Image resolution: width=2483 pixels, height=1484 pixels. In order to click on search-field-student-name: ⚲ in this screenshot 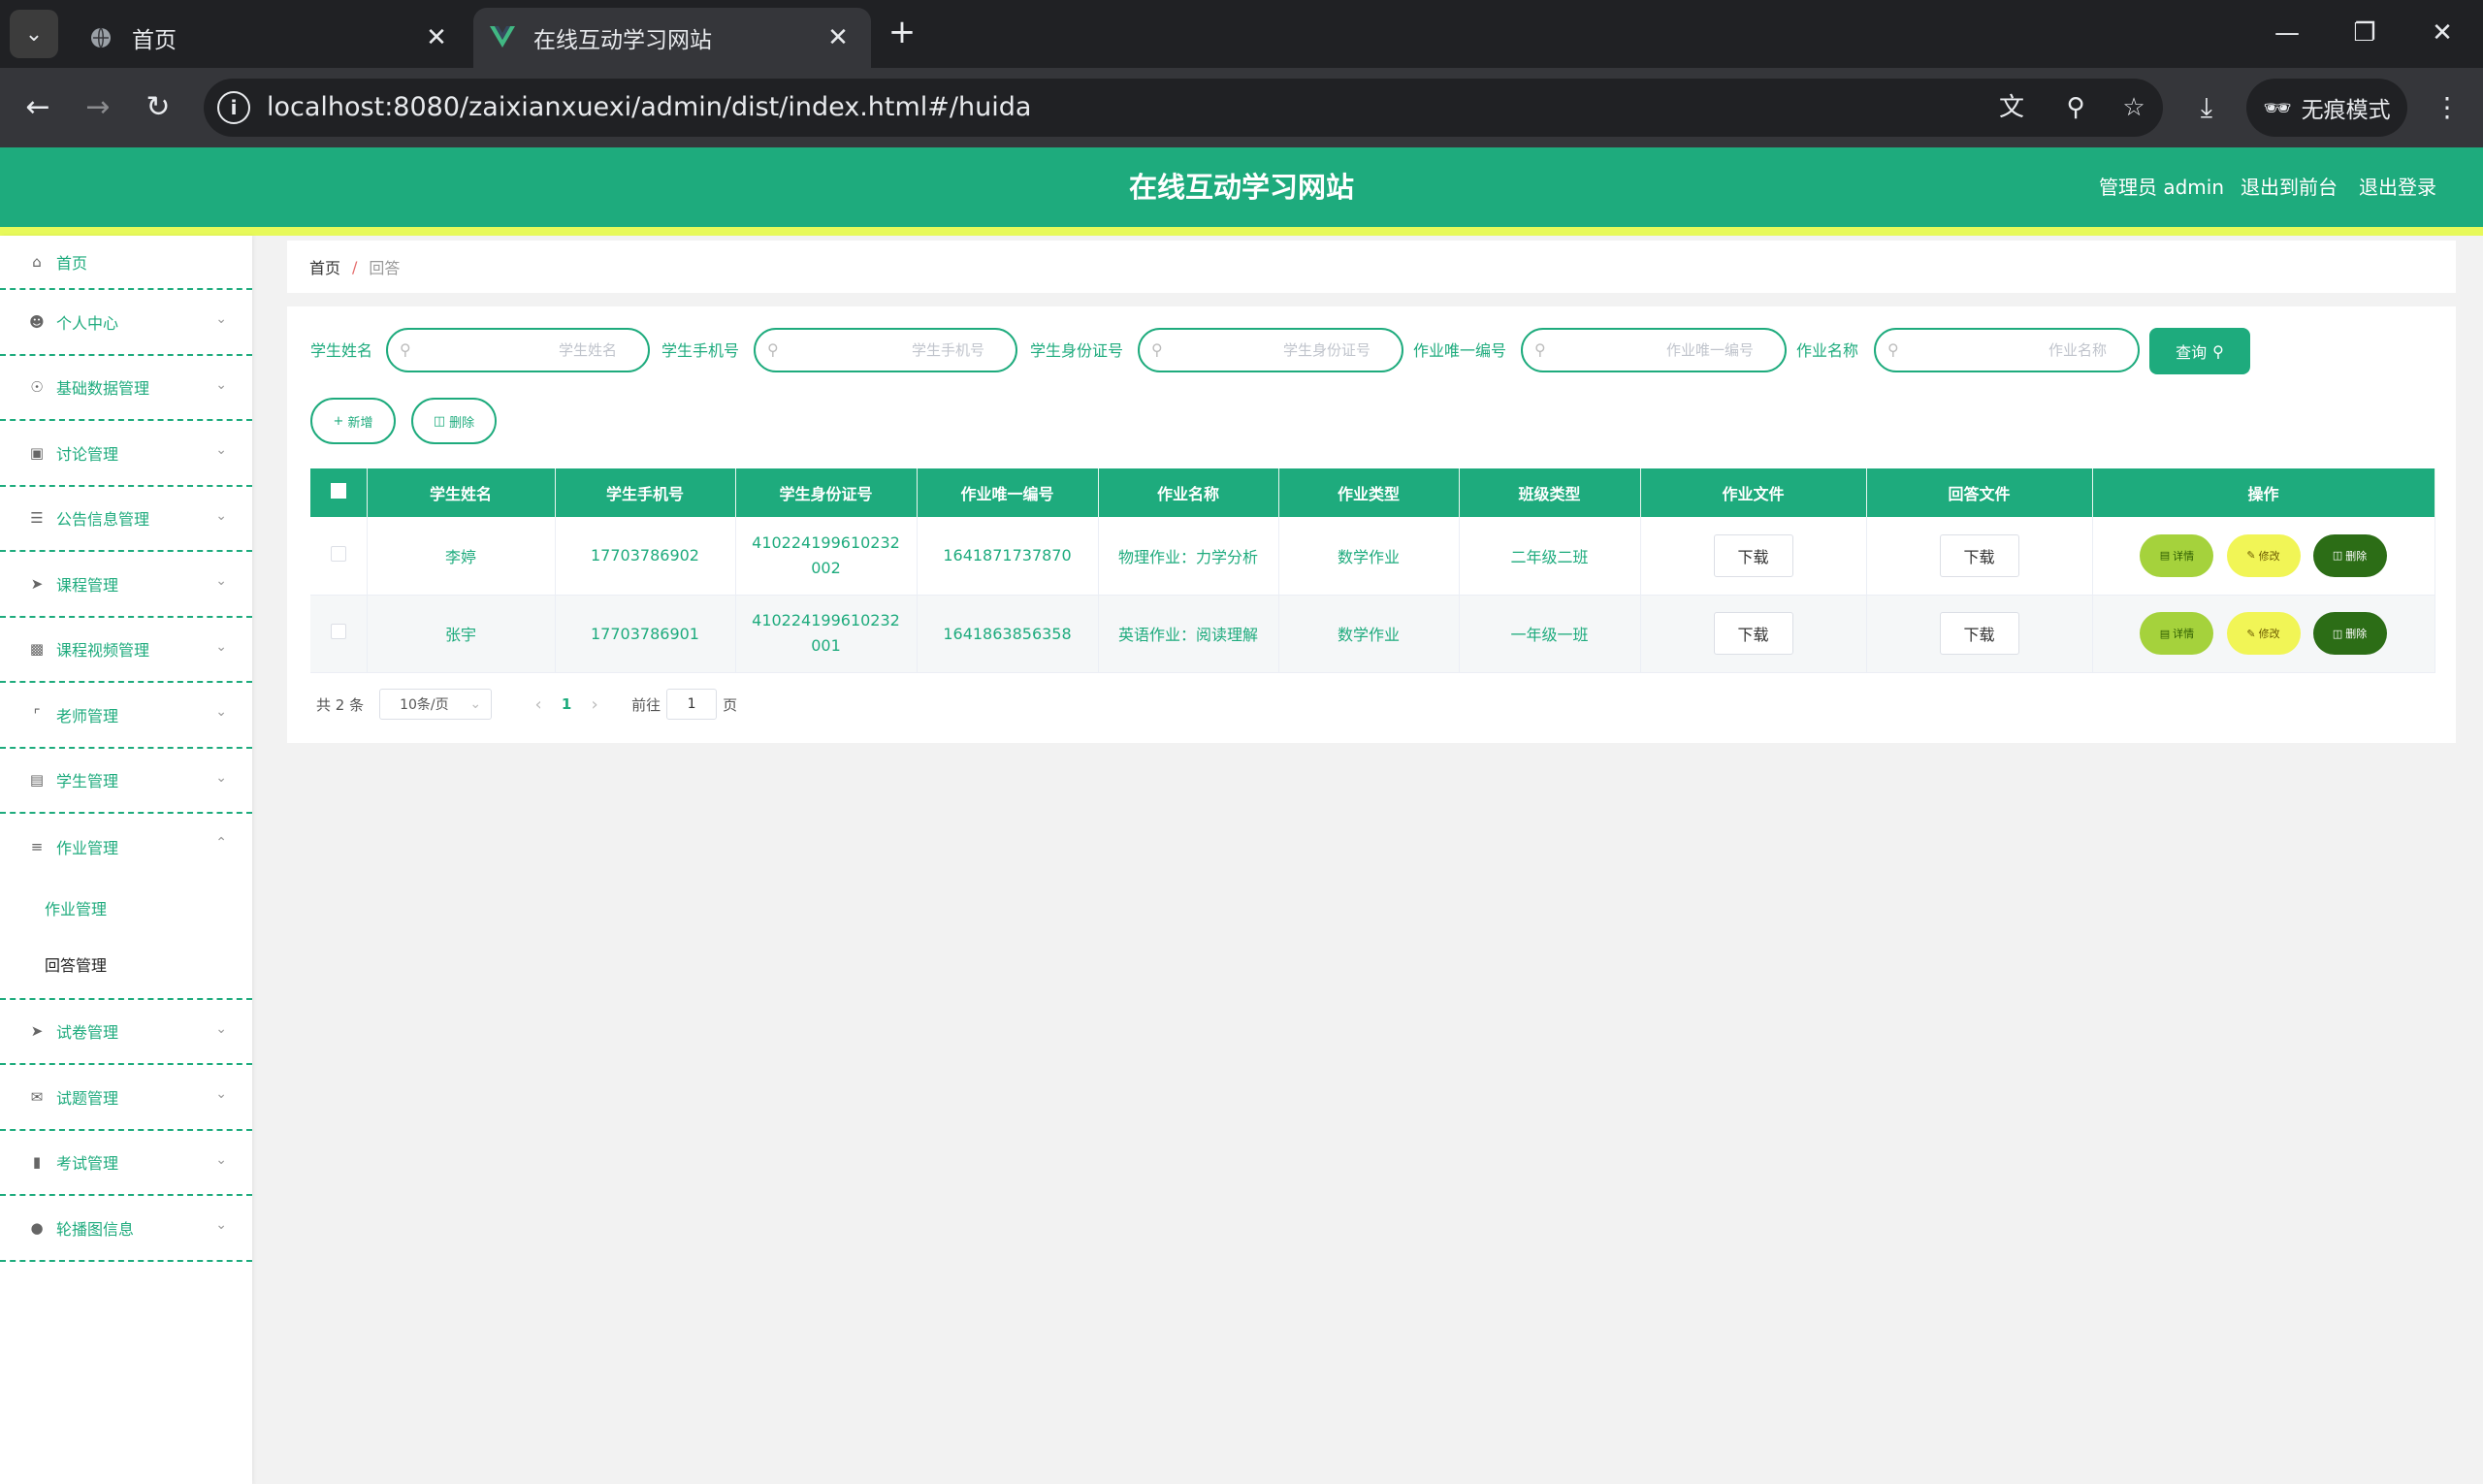, I will do `click(518, 350)`.